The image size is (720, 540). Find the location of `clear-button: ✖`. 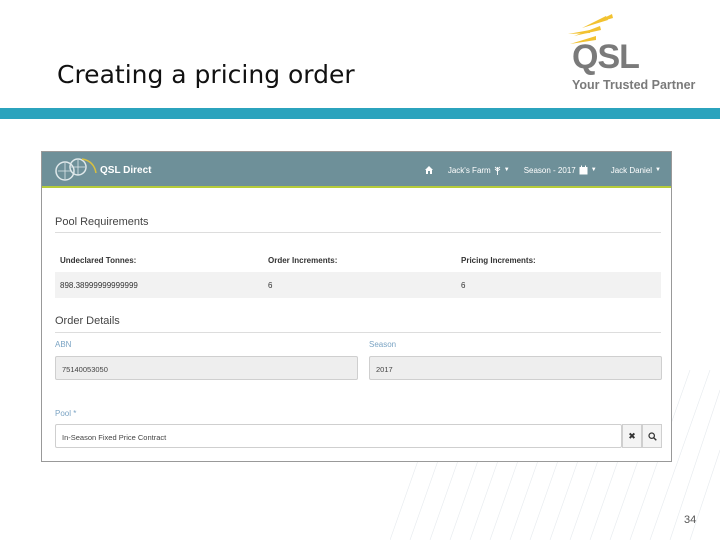

clear-button: ✖ is located at coordinates (632, 436).